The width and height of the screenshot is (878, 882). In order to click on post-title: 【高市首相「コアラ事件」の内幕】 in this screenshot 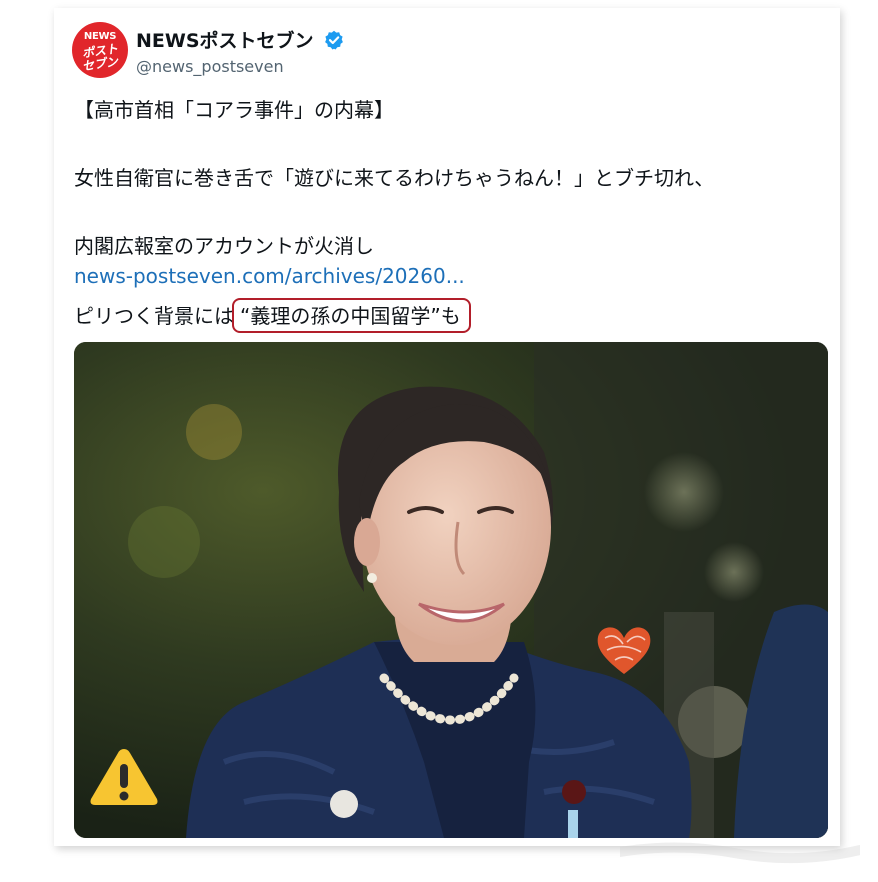, I will do `click(234, 110)`.